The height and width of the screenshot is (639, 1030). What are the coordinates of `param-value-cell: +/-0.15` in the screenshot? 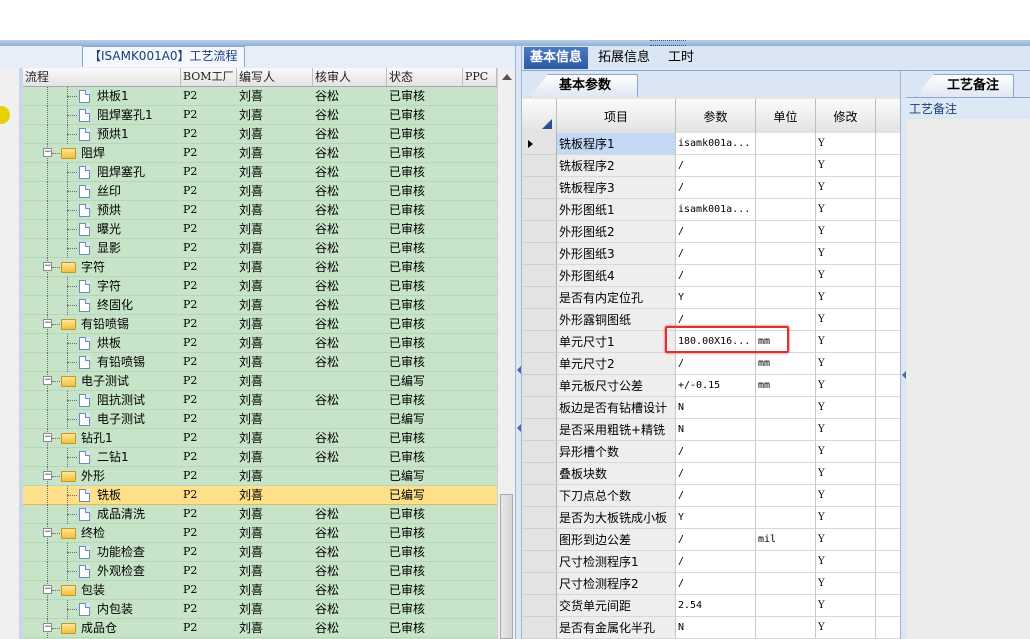 It's located at (716, 386).